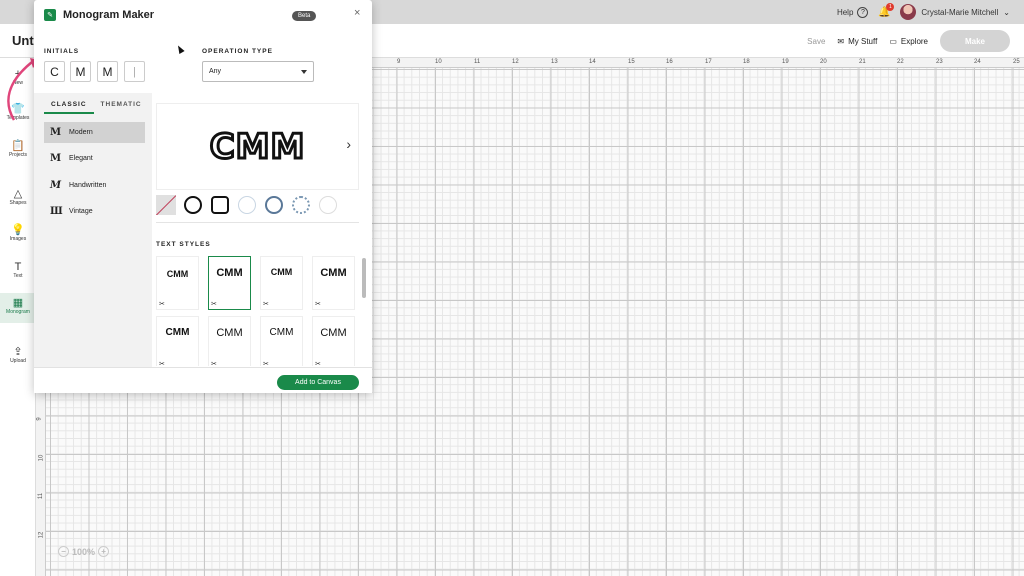  What do you see at coordinates (56, 185) in the screenshot?
I see `handwritten-m-icon: M` at bounding box center [56, 185].